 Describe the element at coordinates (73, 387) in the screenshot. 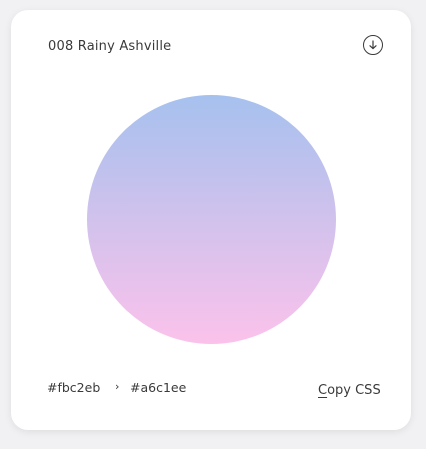

I see `from-color-code: #fbc2eb` at that location.